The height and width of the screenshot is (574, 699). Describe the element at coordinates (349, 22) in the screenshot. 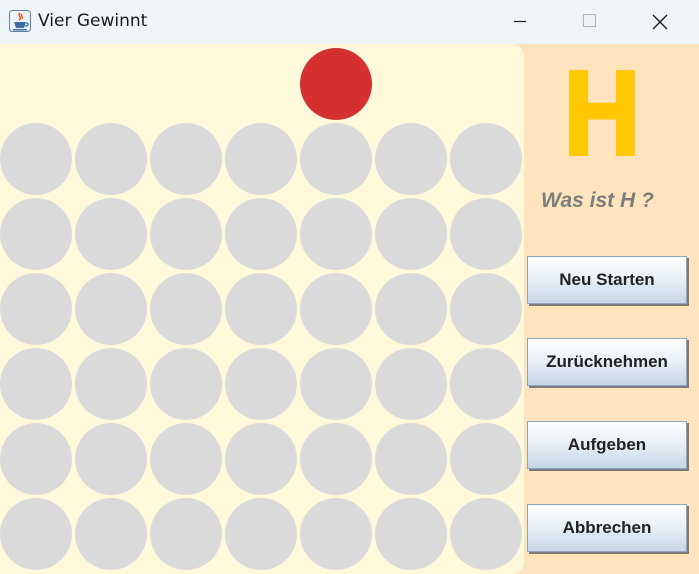

I see `title-bar: Vier Gewinnt` at that location.